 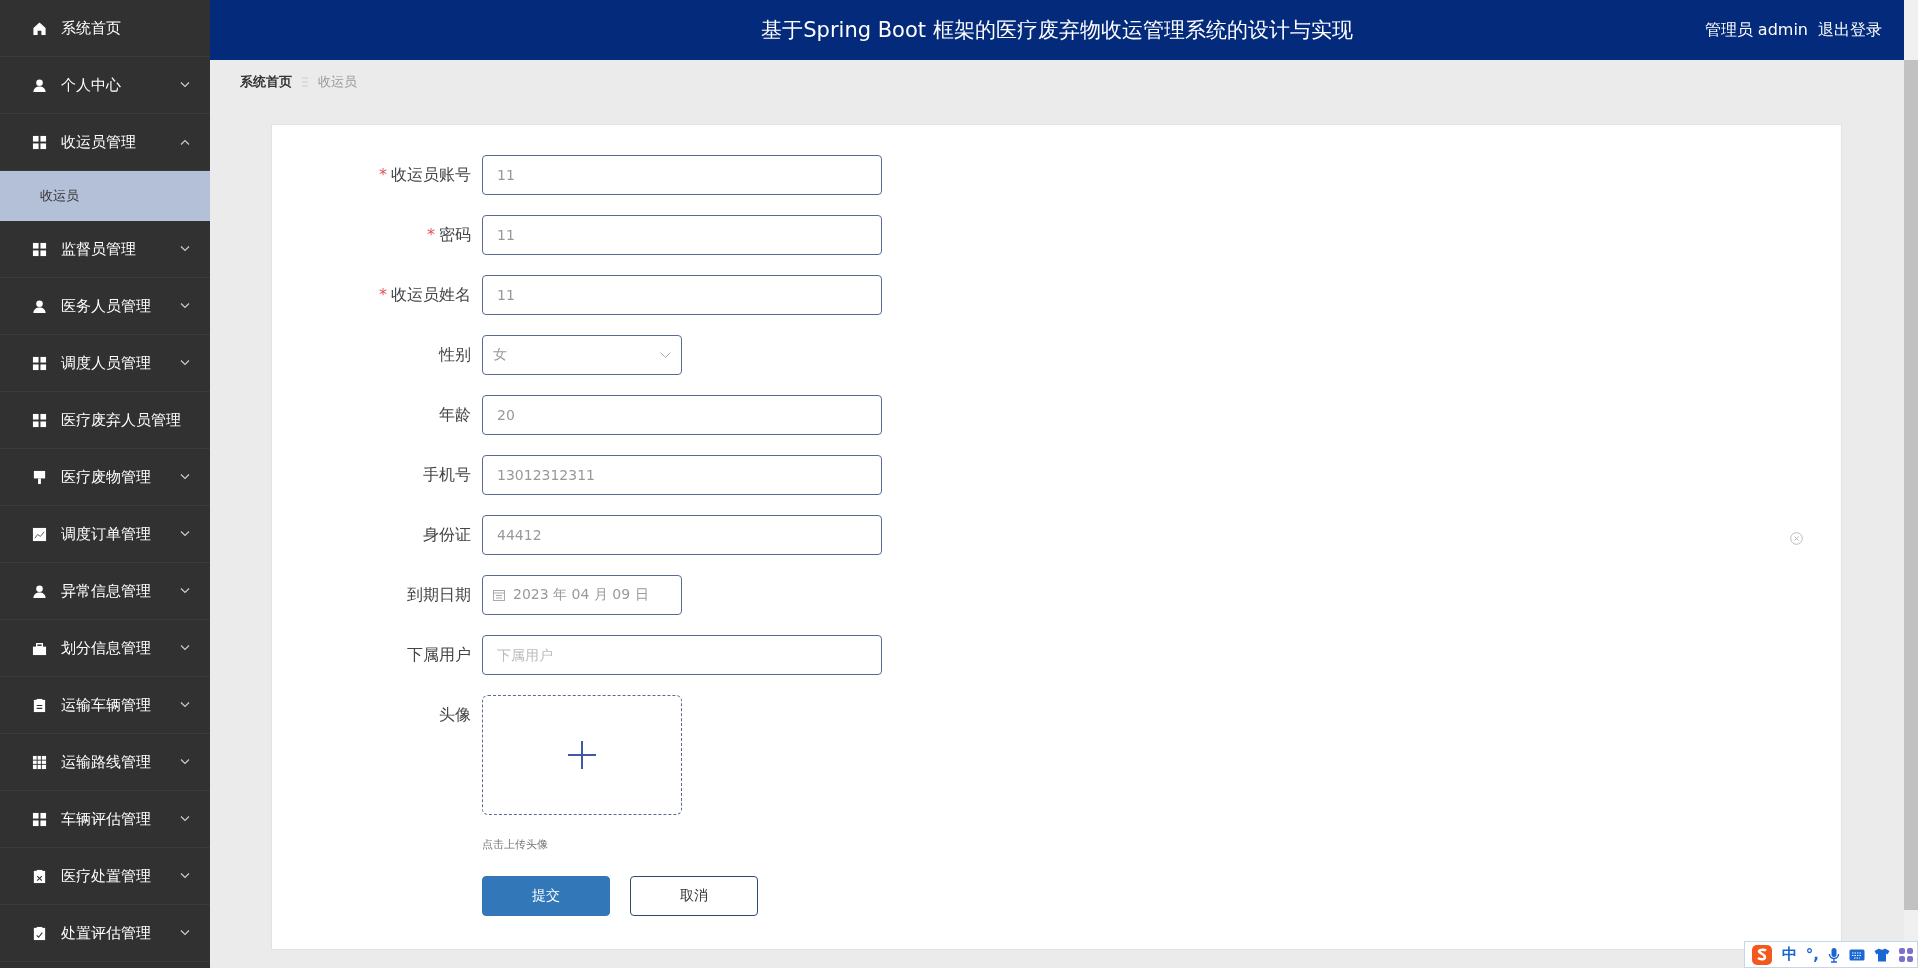 What do you see at coordinates (39, 705) in the screenshot?
I see `clipboard-icon` at bounding box center [39, 705].